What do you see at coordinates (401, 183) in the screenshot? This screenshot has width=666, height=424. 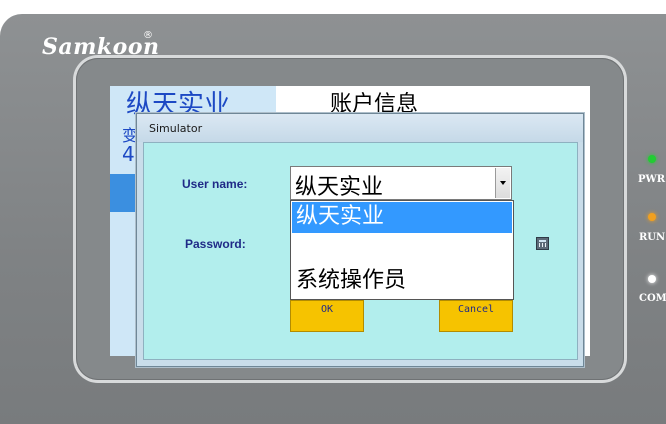 I see `user-name-select: 纵天实业` at bounding box center [401, 183].